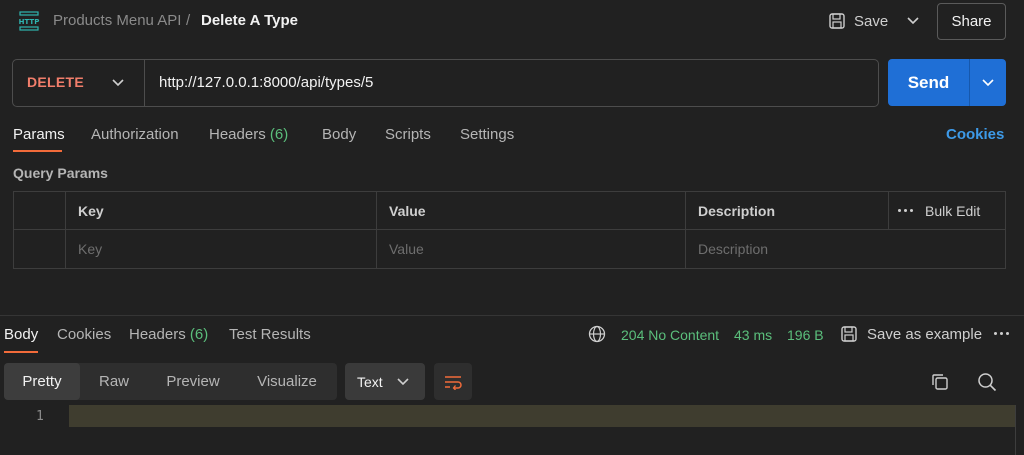 Image resolution: width=1024 pixels, height=455 pixels. Describe the element at coordinates (287, 381) in the screenshot. I see `view-visualize: Visualize` at that location.